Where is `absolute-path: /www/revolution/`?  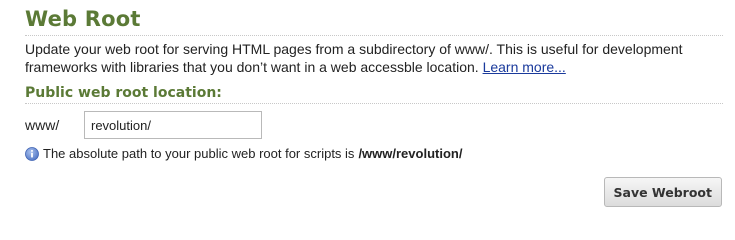 absolute-path: /www/revolution/ is located at coordinates (410, 153).